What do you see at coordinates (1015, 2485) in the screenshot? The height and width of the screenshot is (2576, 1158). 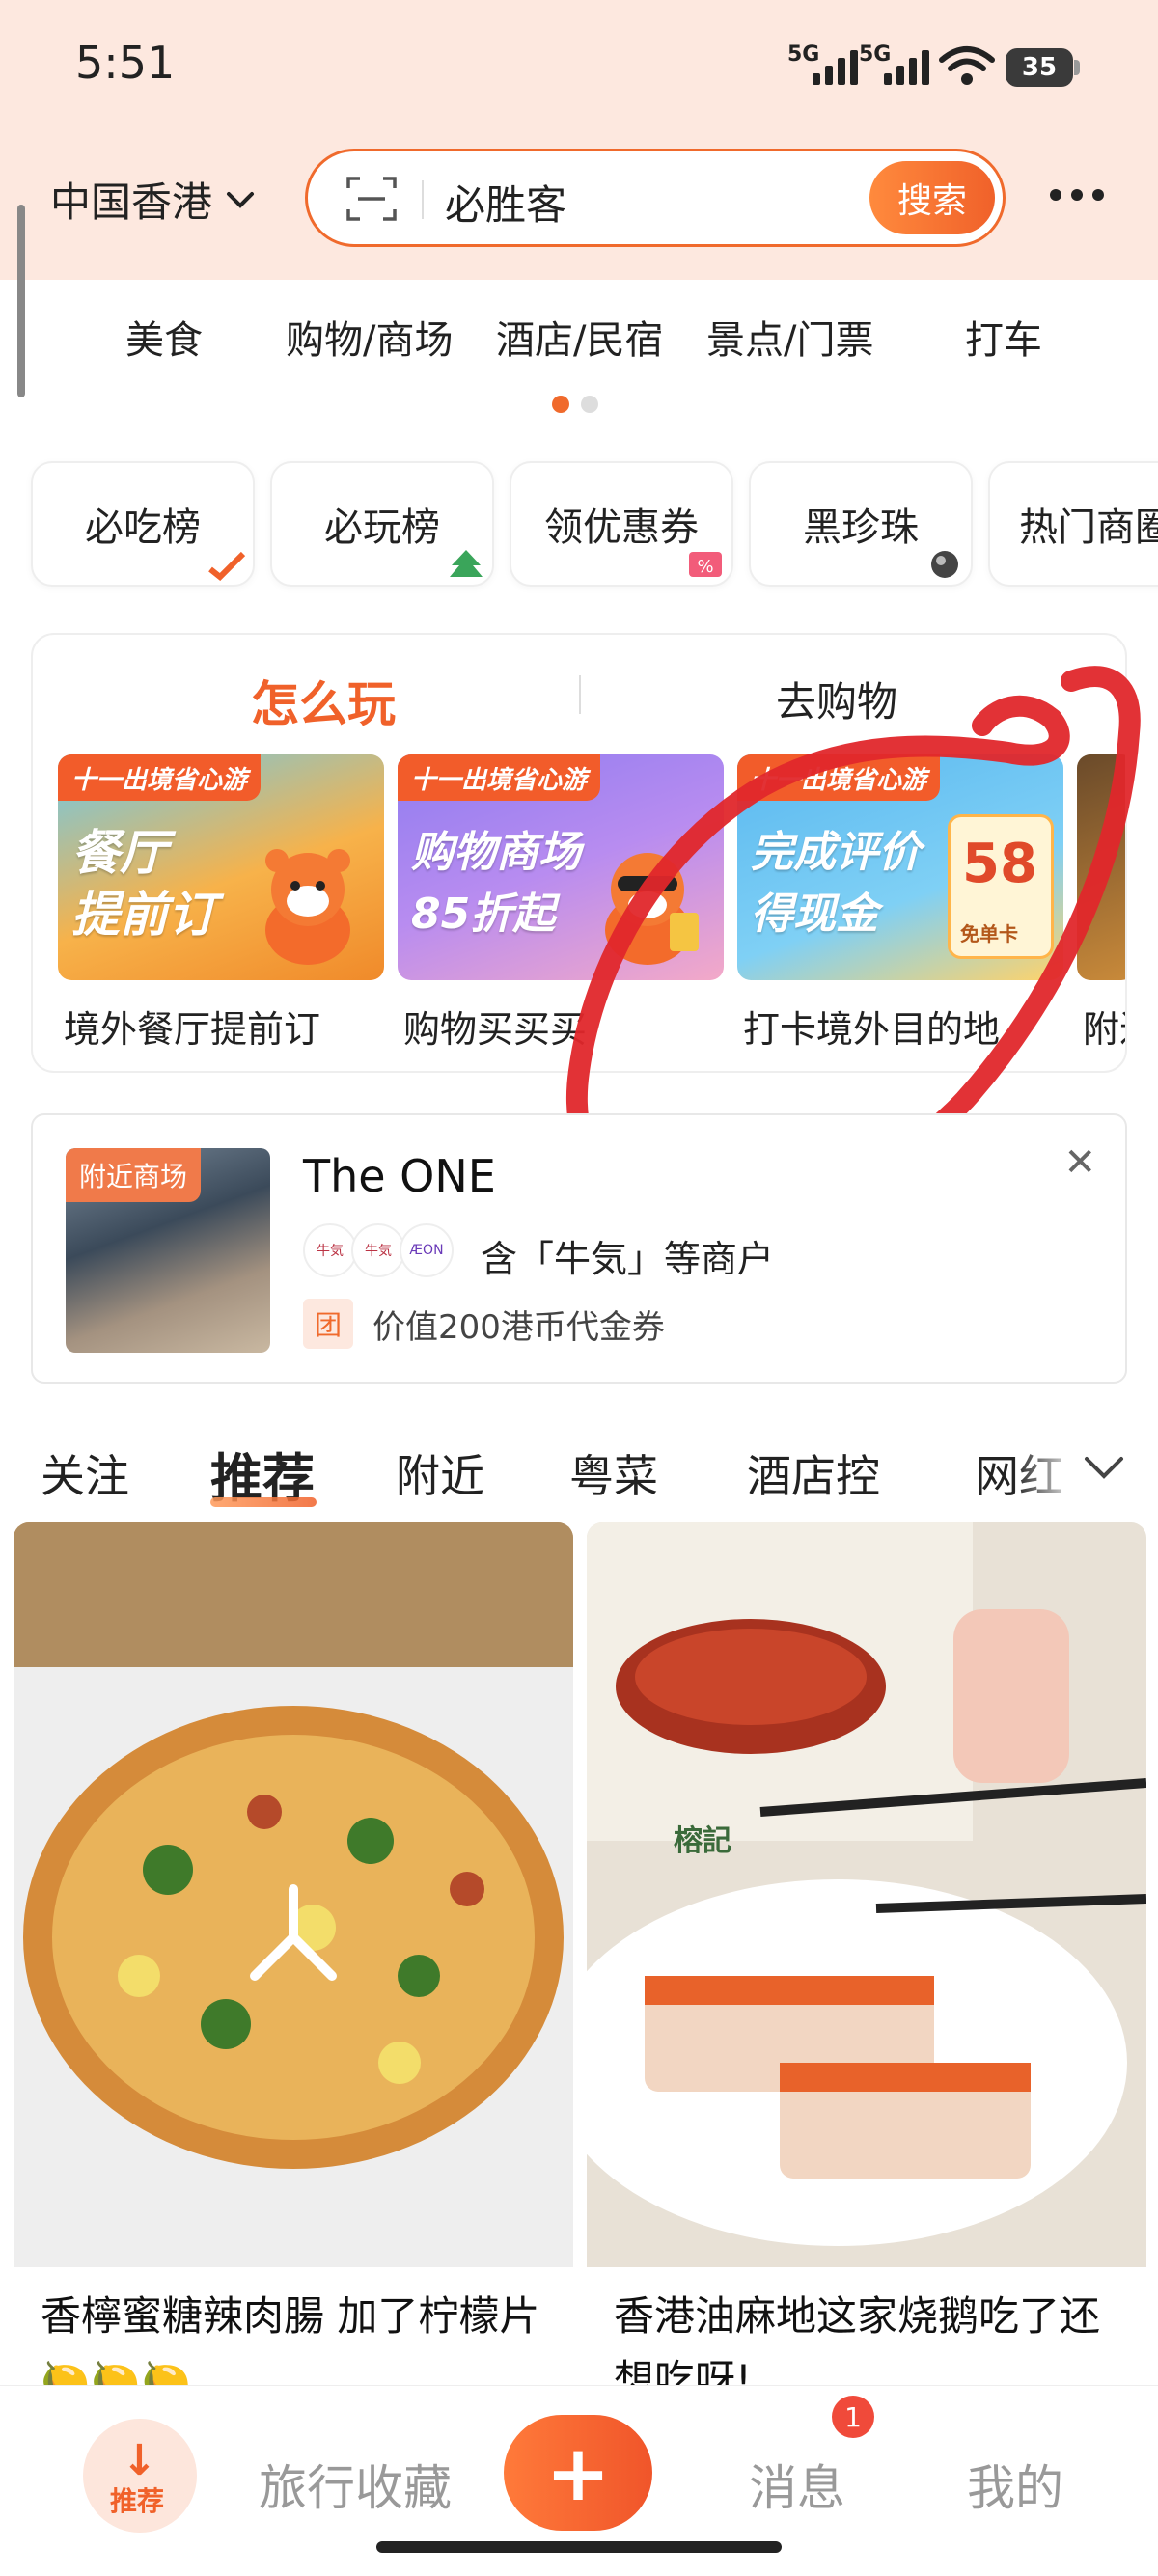 I see `nav-me: 我的` at bounding box center [1015, 2485].